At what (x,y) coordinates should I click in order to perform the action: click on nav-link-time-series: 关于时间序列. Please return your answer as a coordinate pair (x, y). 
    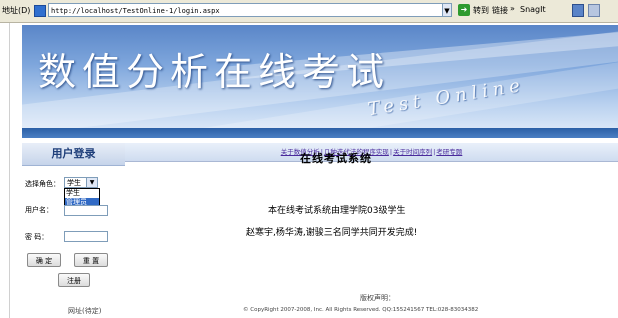
    Looking at the image, I should click on (412, 152).